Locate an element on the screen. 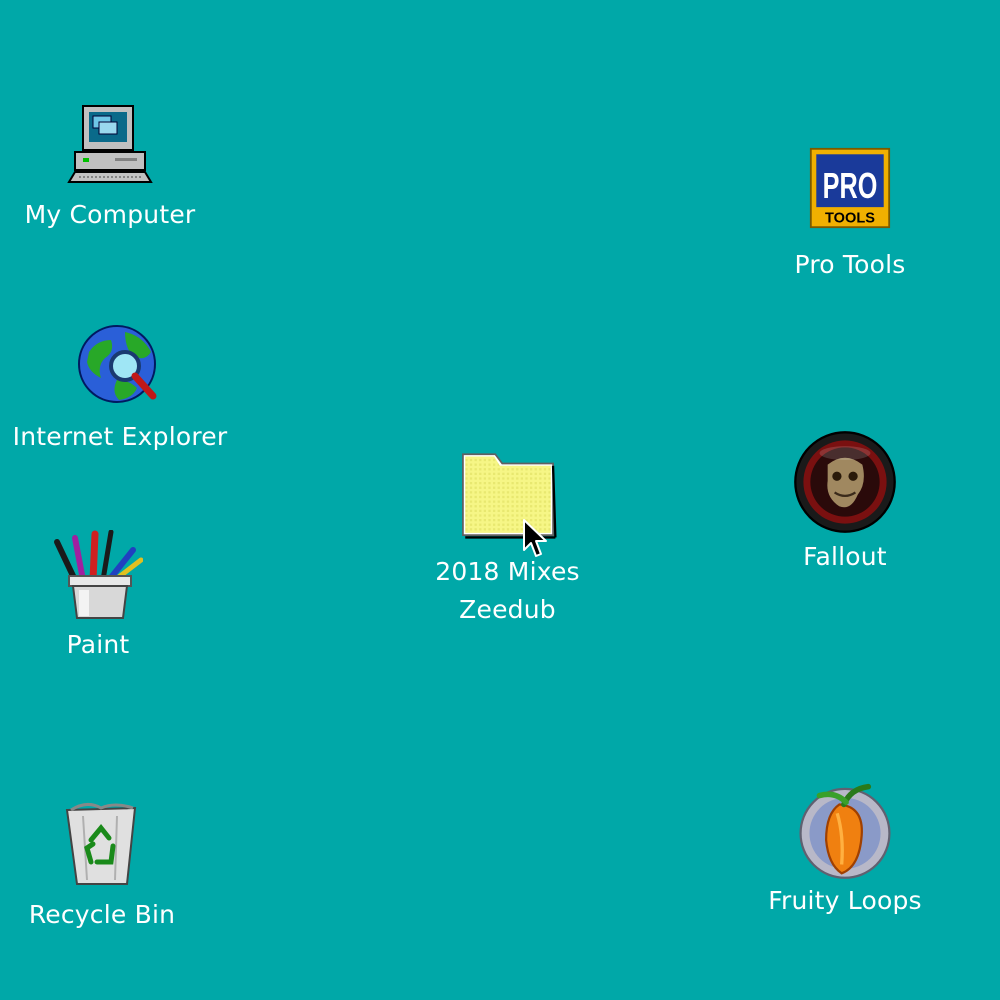 The height and width of the screenshot is (1000, 1000). desktop-icon-my-computer: My Computer is located at coordinates (110, 167).